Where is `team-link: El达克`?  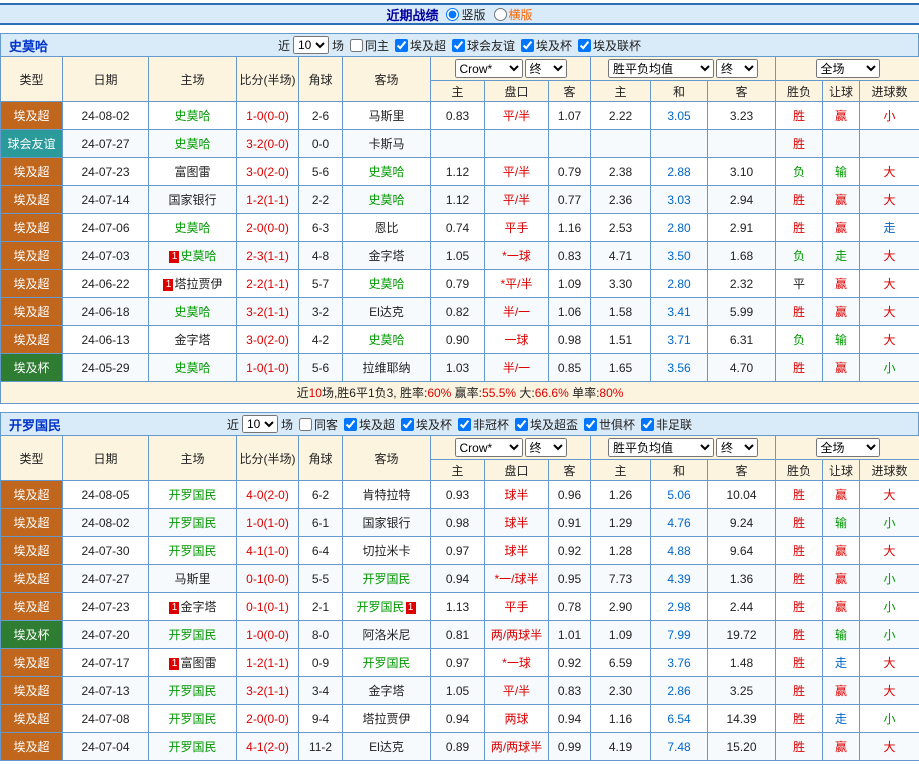
team-link: El达克 is located at coordinates (386, 312).